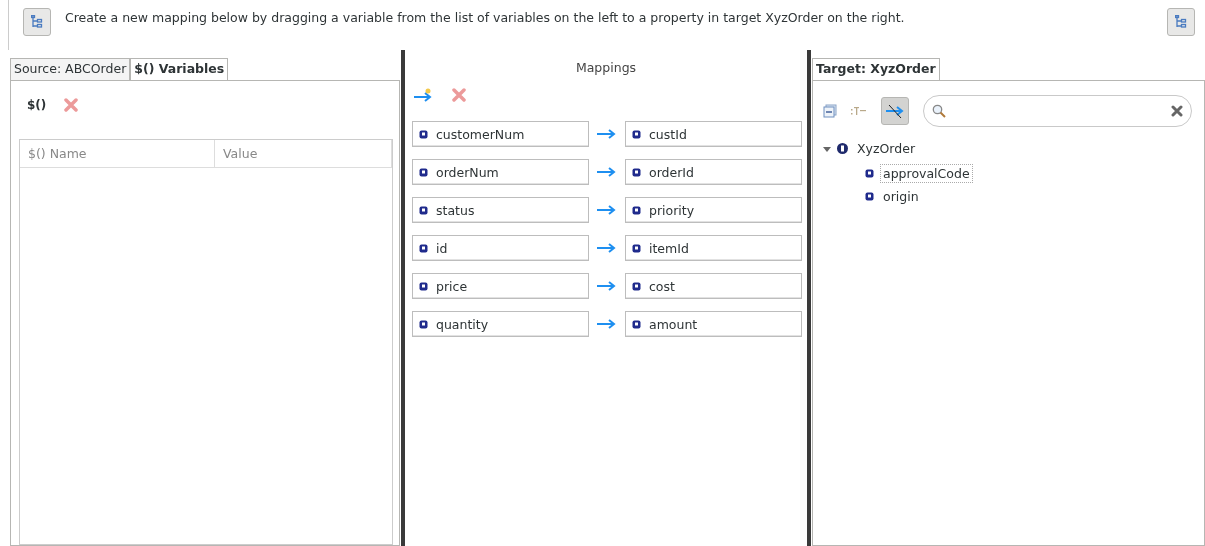  I want to click on panel-title: Mappings, so click(606, 67).